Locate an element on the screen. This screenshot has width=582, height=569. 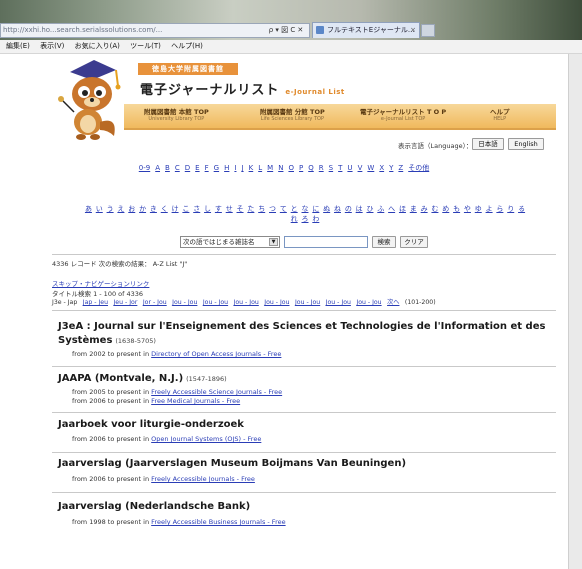
kana-link: い is located at coordinates (99, 209).